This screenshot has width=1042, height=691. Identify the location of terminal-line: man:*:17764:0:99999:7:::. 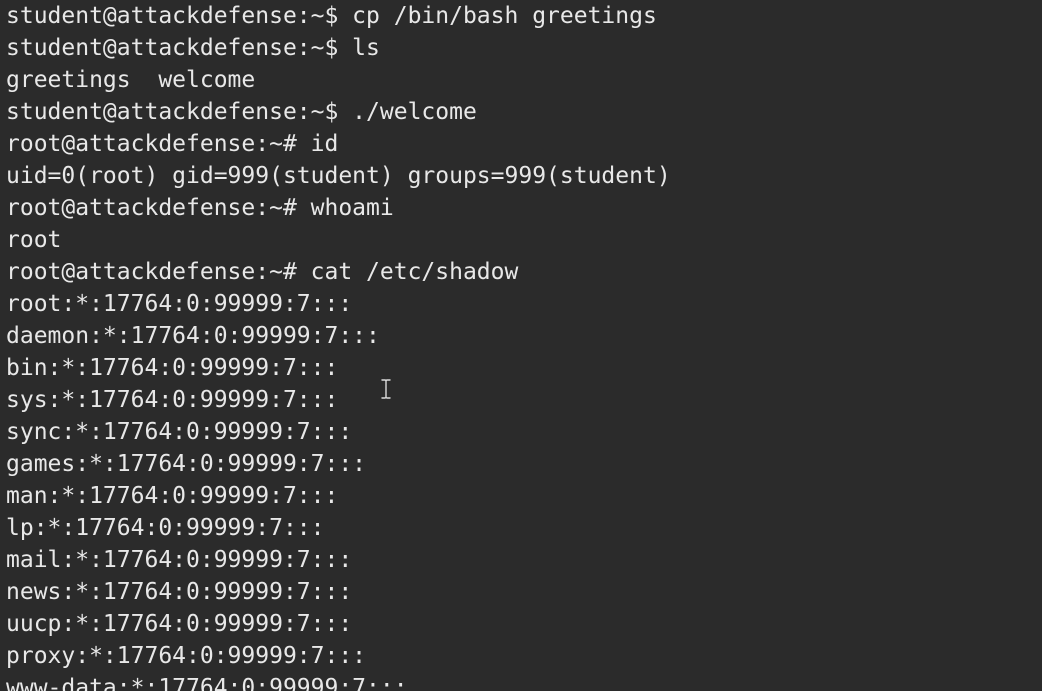
(172, 496).